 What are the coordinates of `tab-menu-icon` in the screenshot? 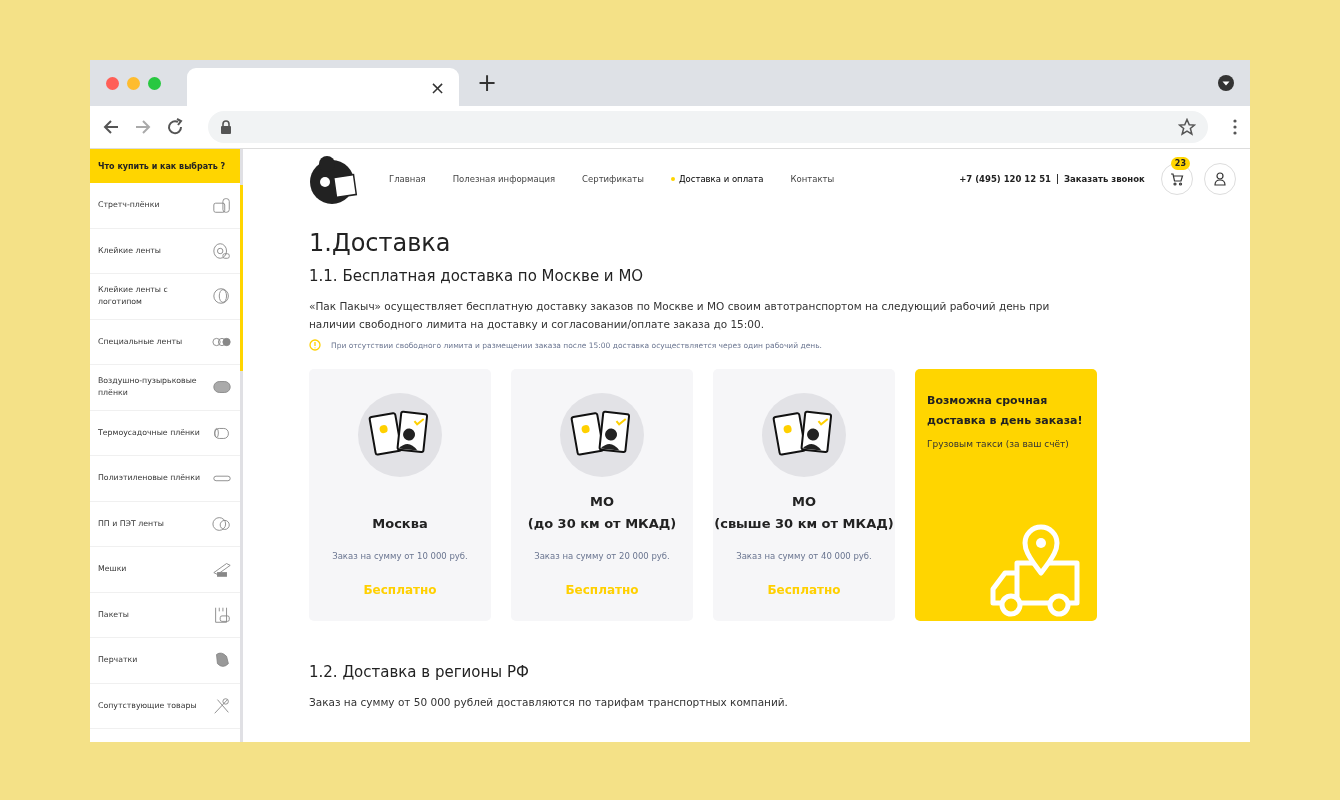 It's located at (1226, 83).